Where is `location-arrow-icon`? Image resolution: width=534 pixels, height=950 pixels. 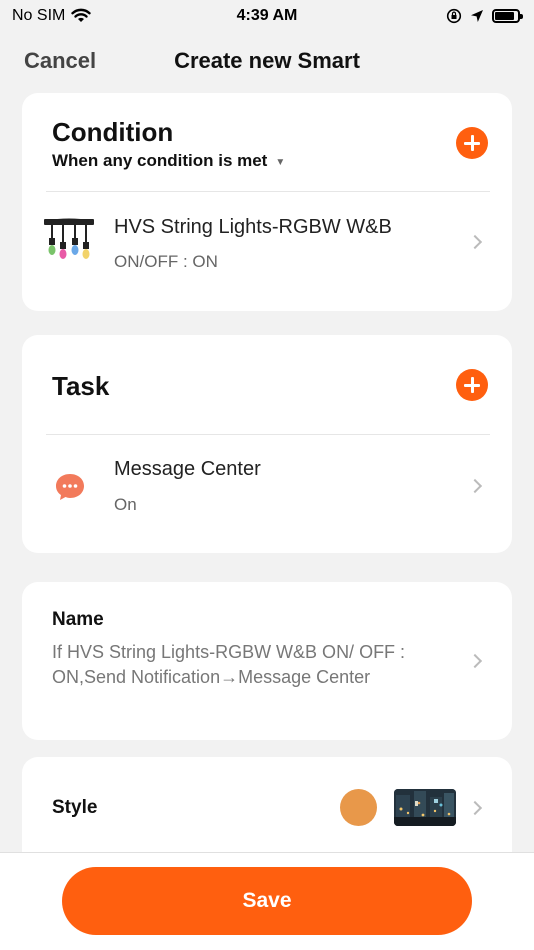 location-arrow-icon is located at coordinates (477, 16).